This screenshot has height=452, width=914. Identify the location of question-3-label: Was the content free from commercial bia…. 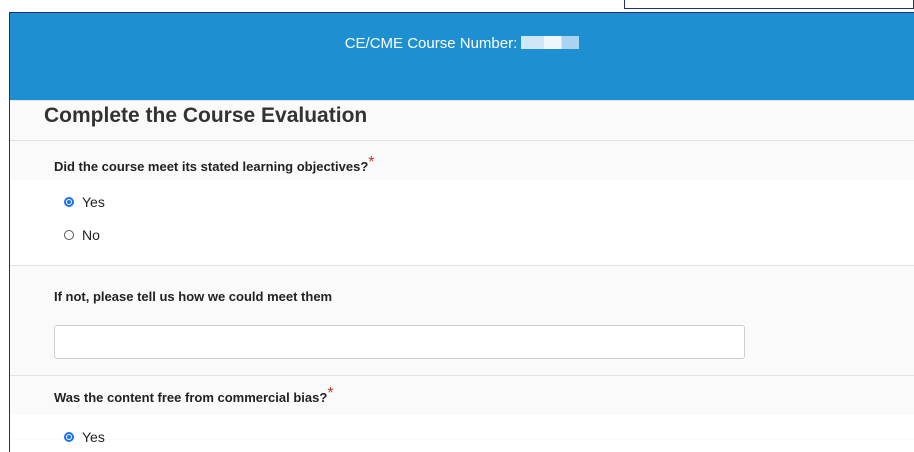
(194, 395).